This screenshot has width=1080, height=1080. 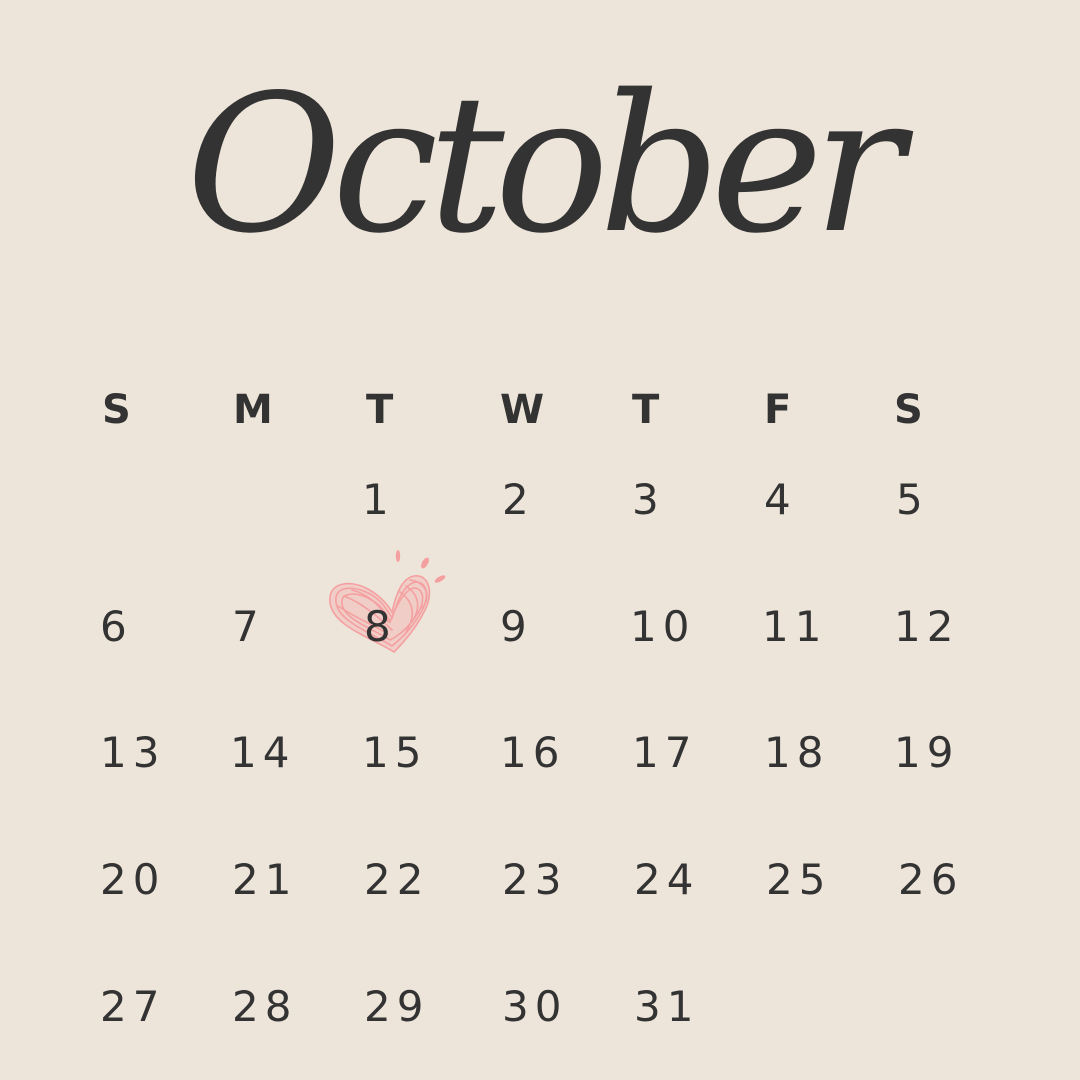 I want to click on day-6: 6, so click(x=155, y=627).